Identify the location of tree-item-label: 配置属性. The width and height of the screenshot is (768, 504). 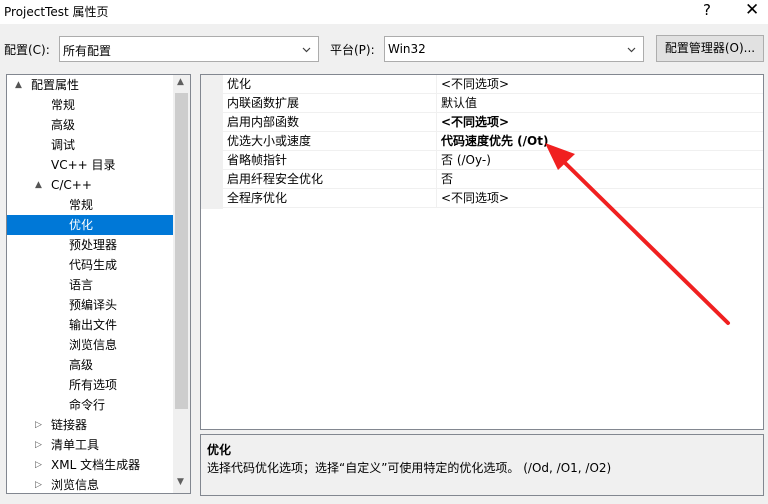
(55, 85).